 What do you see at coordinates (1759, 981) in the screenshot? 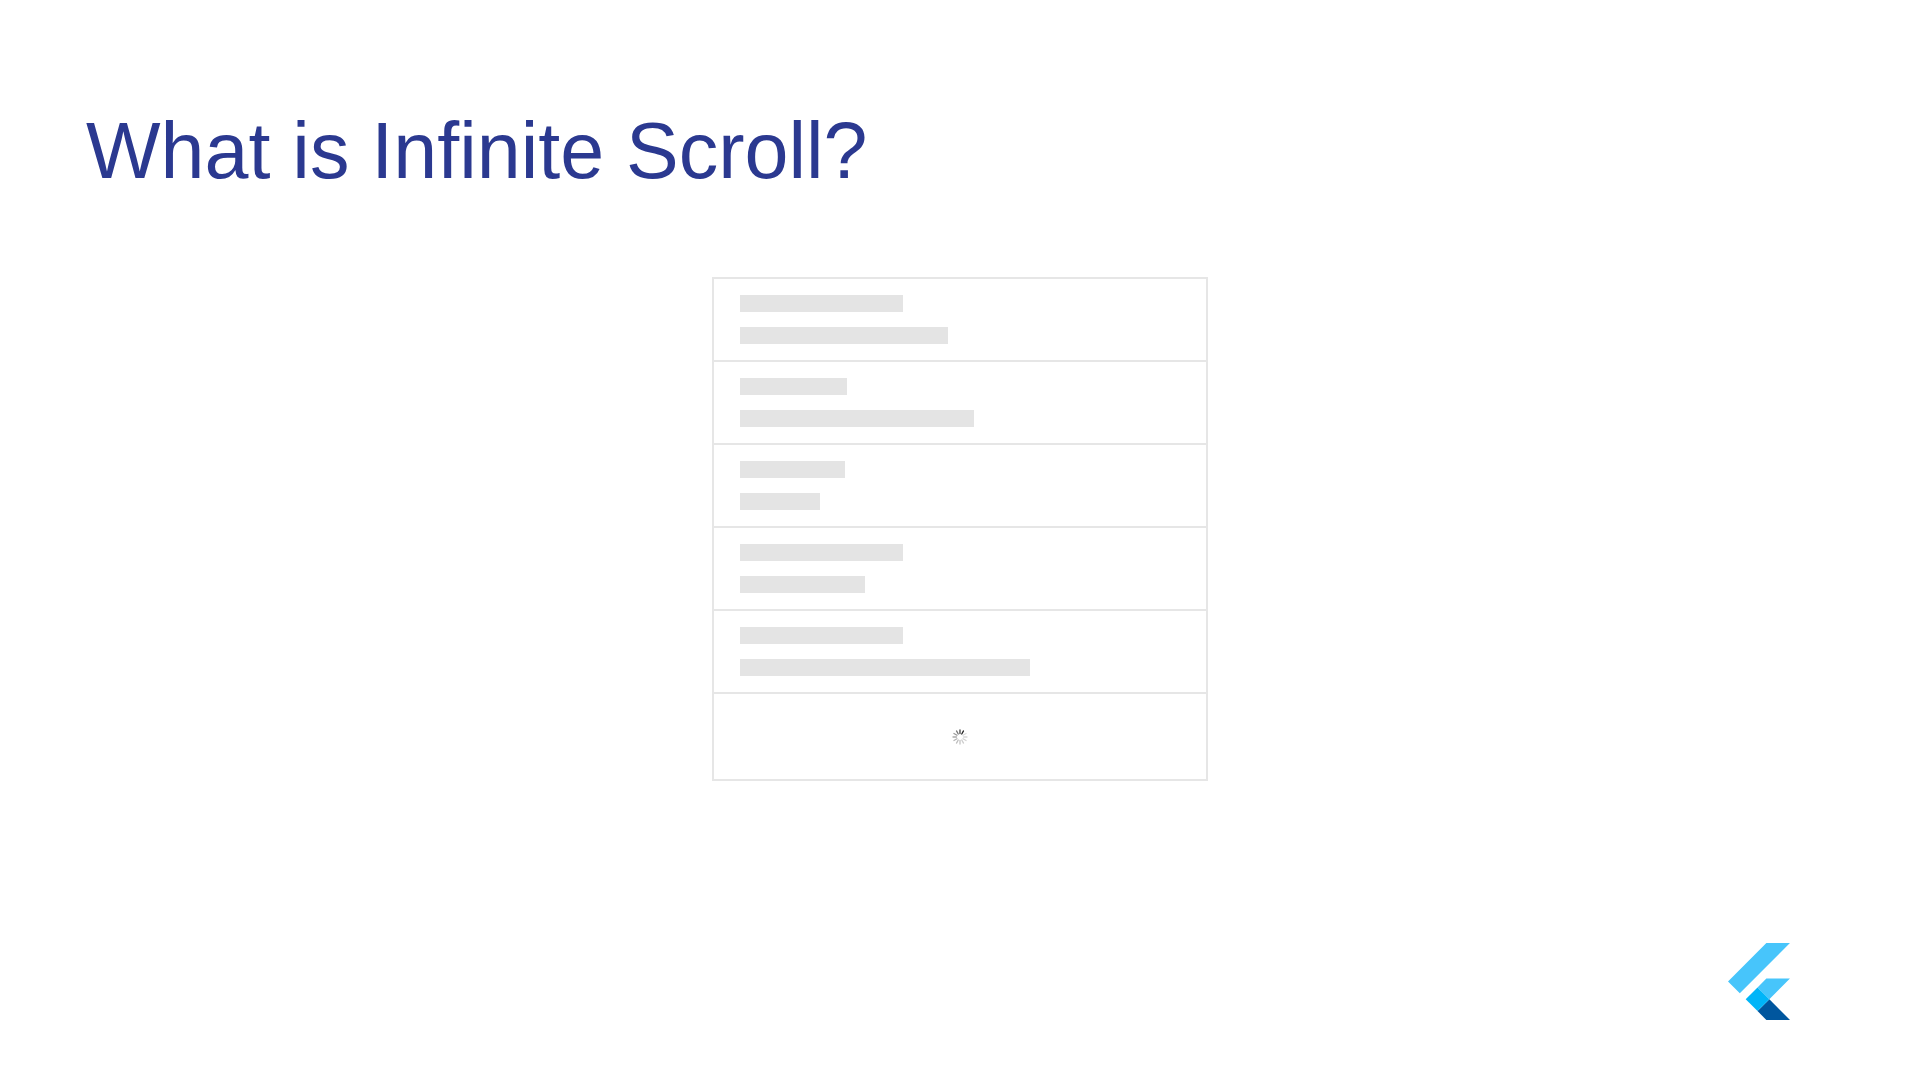
I see `flutter-logo-icon` at bounding box center [1759, 981].